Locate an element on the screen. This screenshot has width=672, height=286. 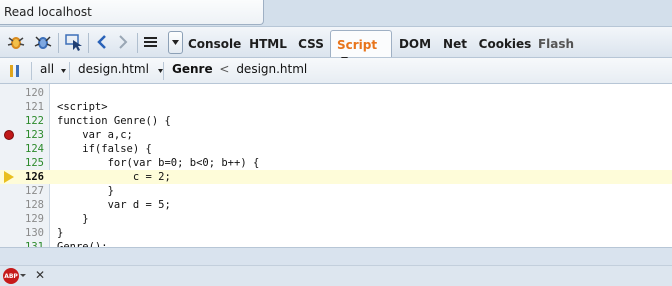
line-number: 127 is located at coordinates (31, 191).